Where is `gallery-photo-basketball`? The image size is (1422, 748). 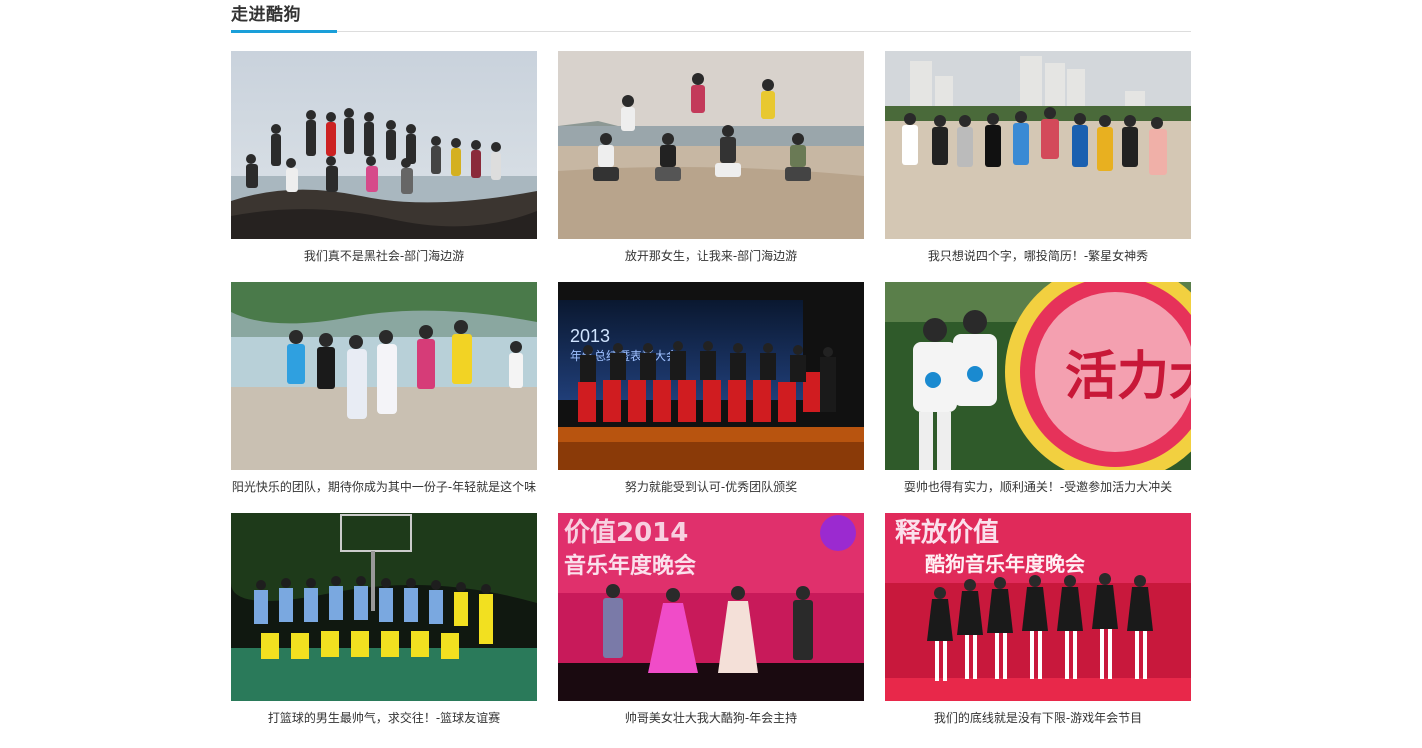
gallery-photo-basketball is located at coordinates (384, 607).